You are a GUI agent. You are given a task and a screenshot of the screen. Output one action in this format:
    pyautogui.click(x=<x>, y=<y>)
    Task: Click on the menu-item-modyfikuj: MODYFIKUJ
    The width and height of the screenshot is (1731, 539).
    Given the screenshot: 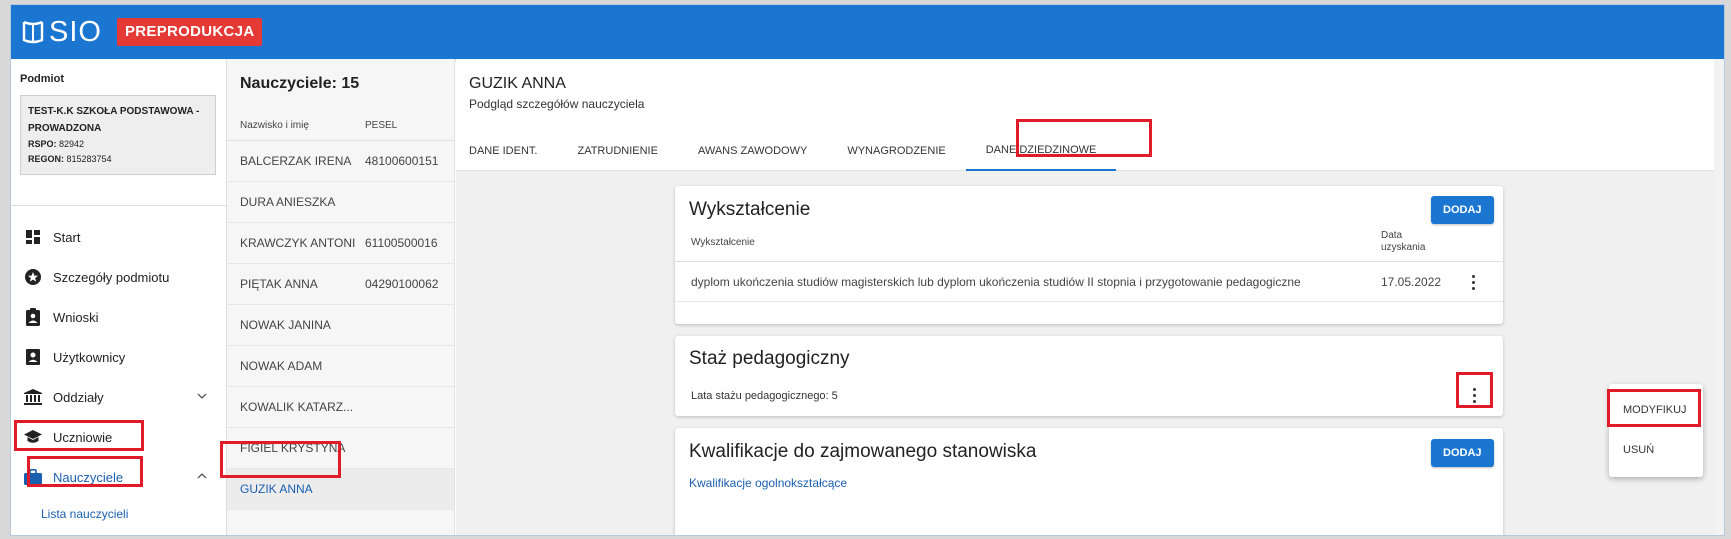 What is the action you would take?
    pyautogui.click(x=1656, y=410)
    